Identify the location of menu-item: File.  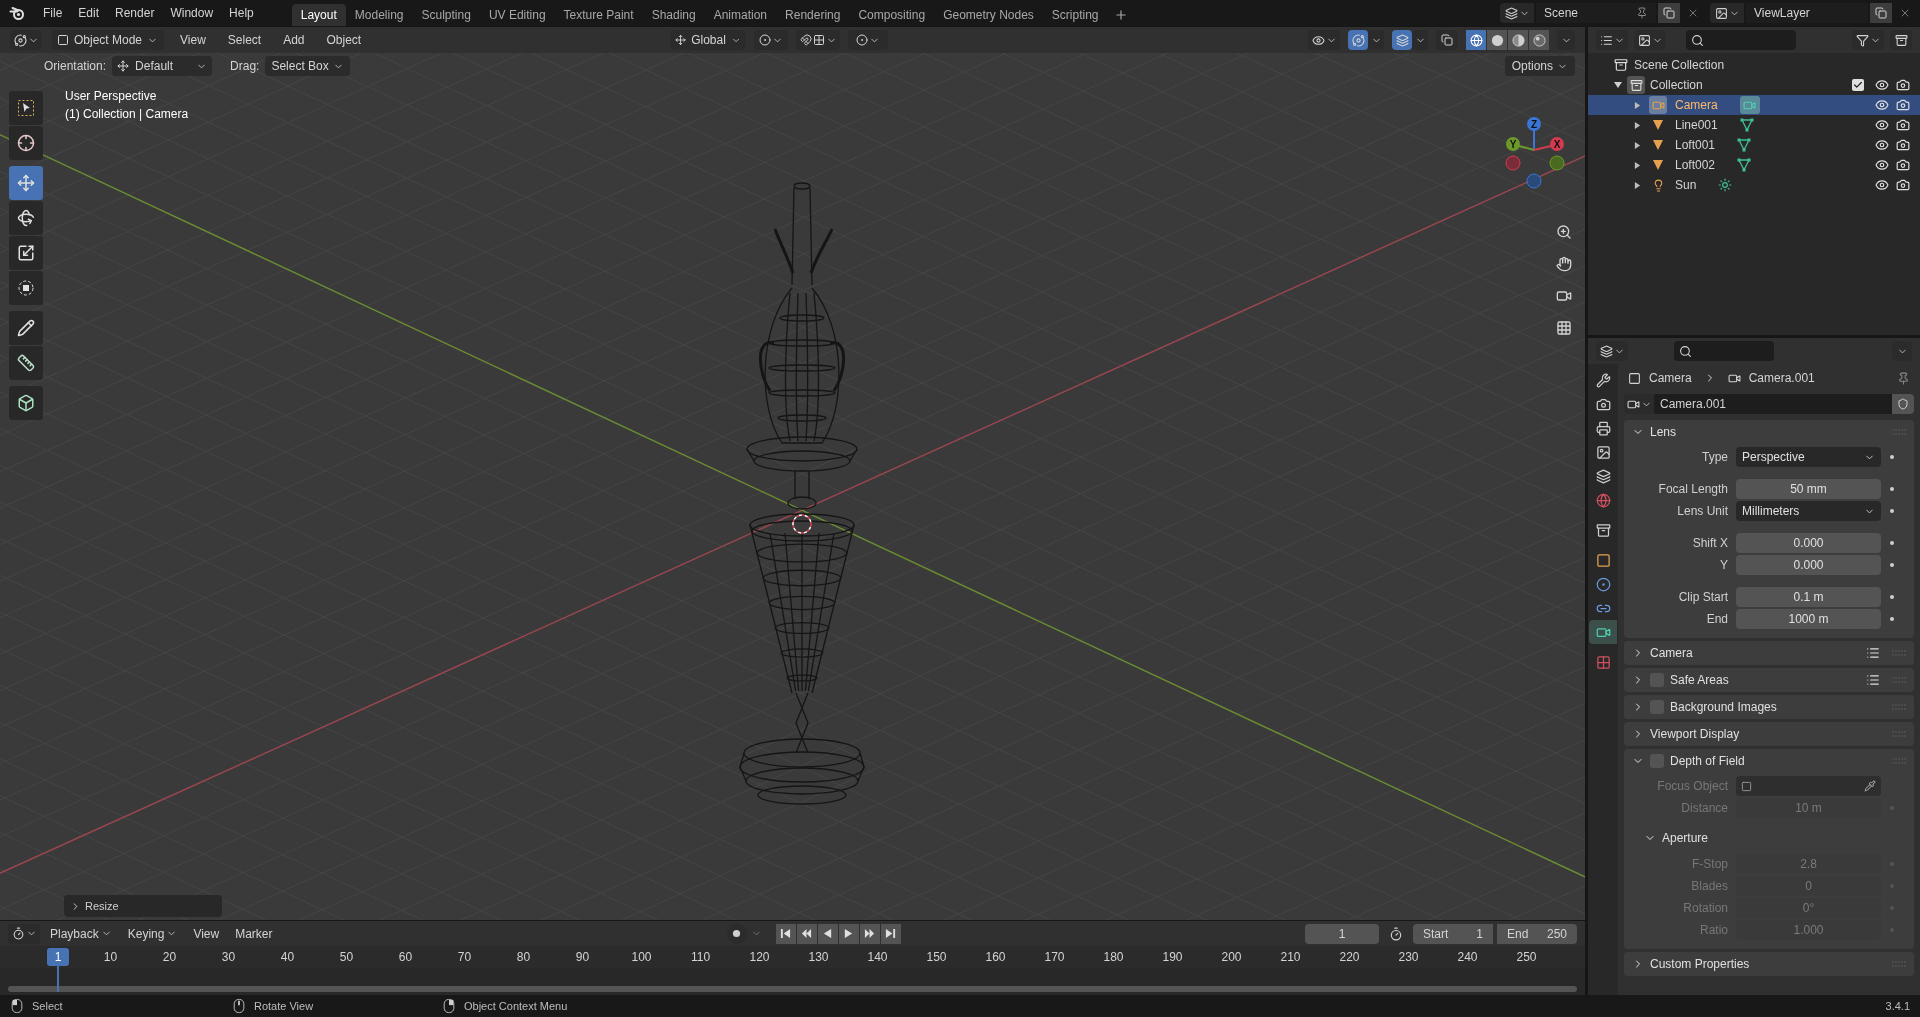
(53, 13).